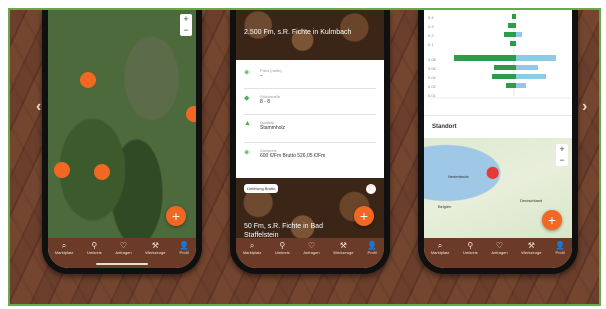 Image resolution: width=606 pixels, height=309 pixels. I want to click on map-label: Belgien, so click(445, 206).